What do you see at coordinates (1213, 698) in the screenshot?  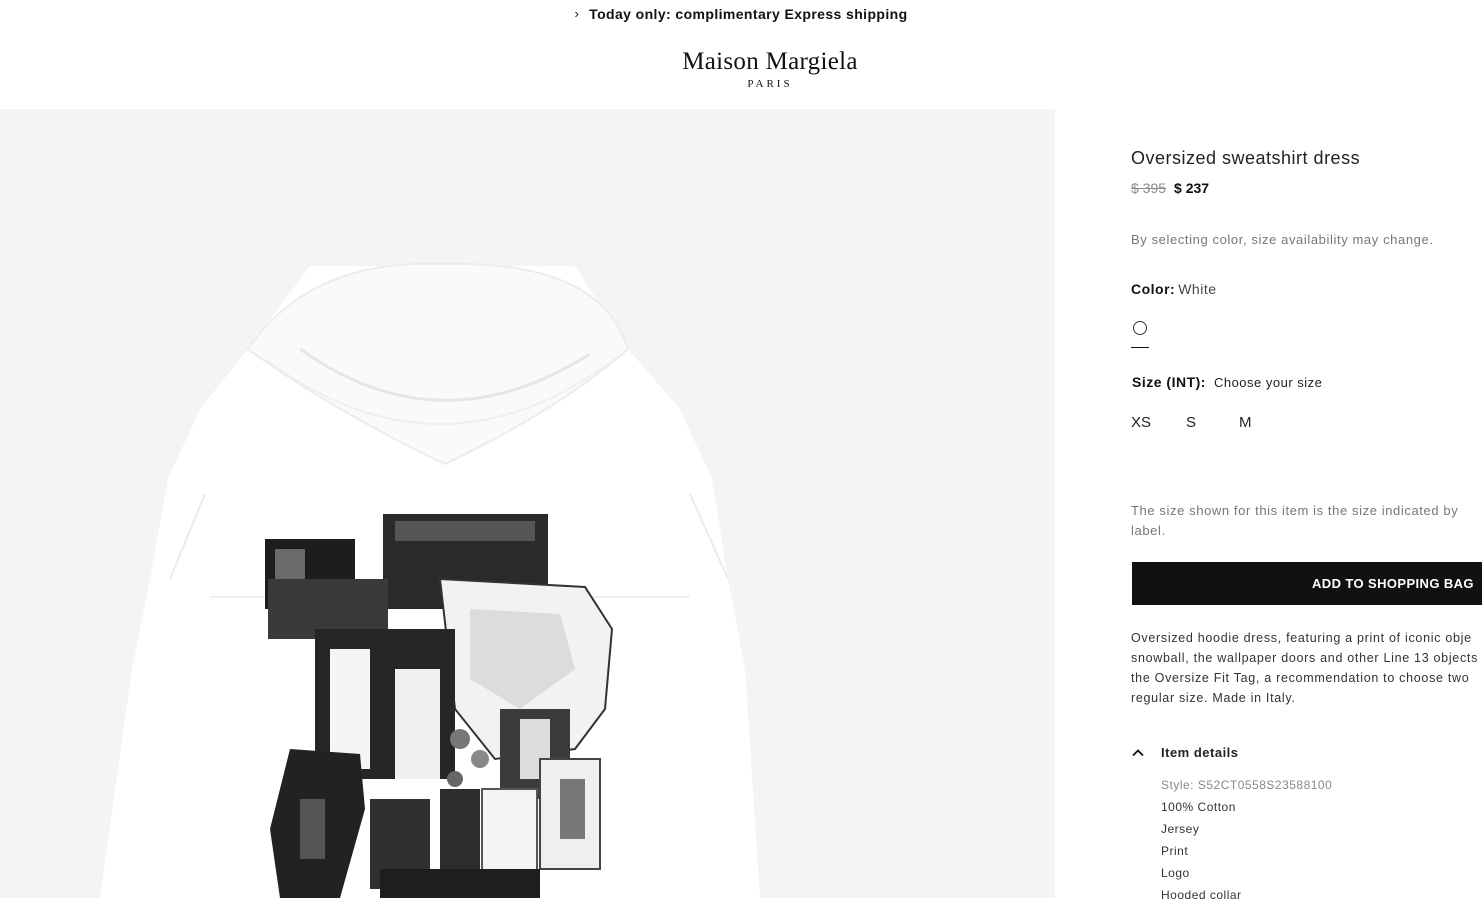 I see `description-line: regular size. Made in Italy.` at bounding box center [1213, 698].